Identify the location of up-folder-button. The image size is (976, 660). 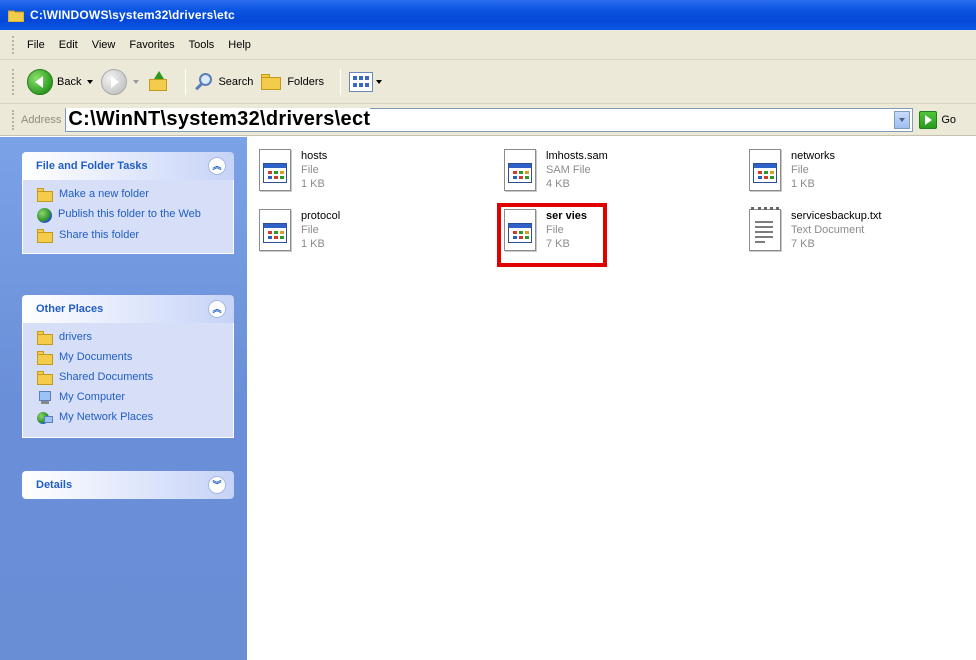
(158, 82).